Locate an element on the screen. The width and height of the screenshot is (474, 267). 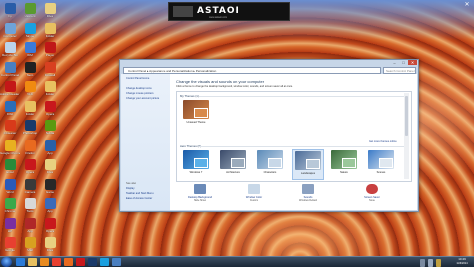
theme-tile: Nature is located at coordinates (344, 163).